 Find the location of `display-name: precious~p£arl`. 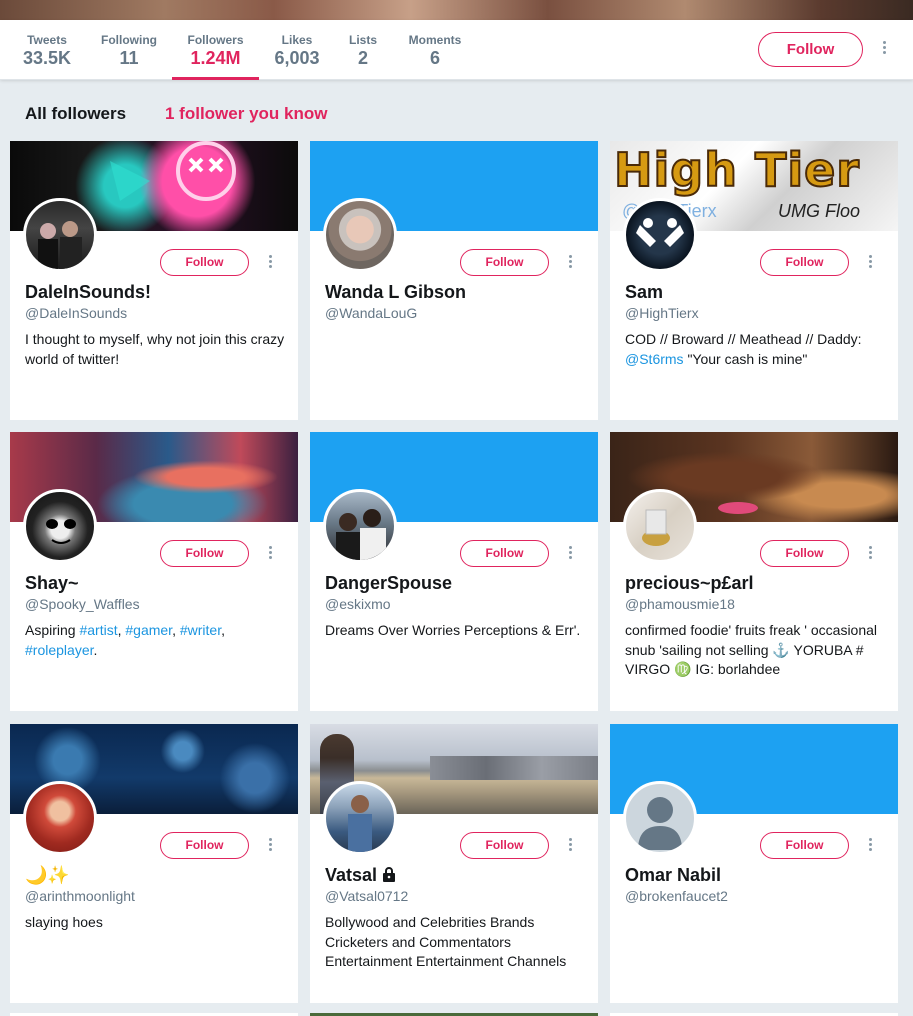

display-name: precious~p£arl is located at coordinates (689, 583).